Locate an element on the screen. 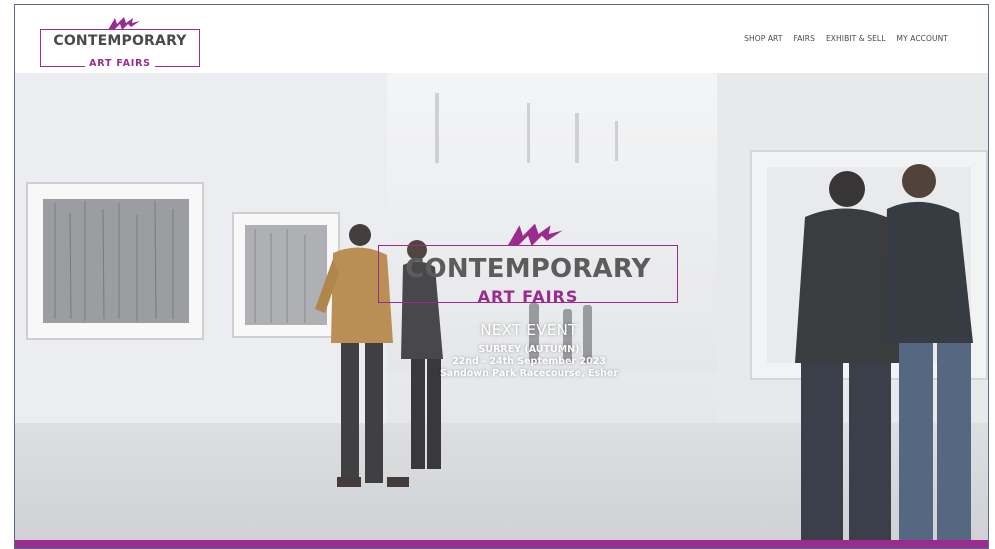 This screenshot has height=549, width=995. hero-logo: CONTEMPORARY ART FAIRS is located at coordinates (529, 265).